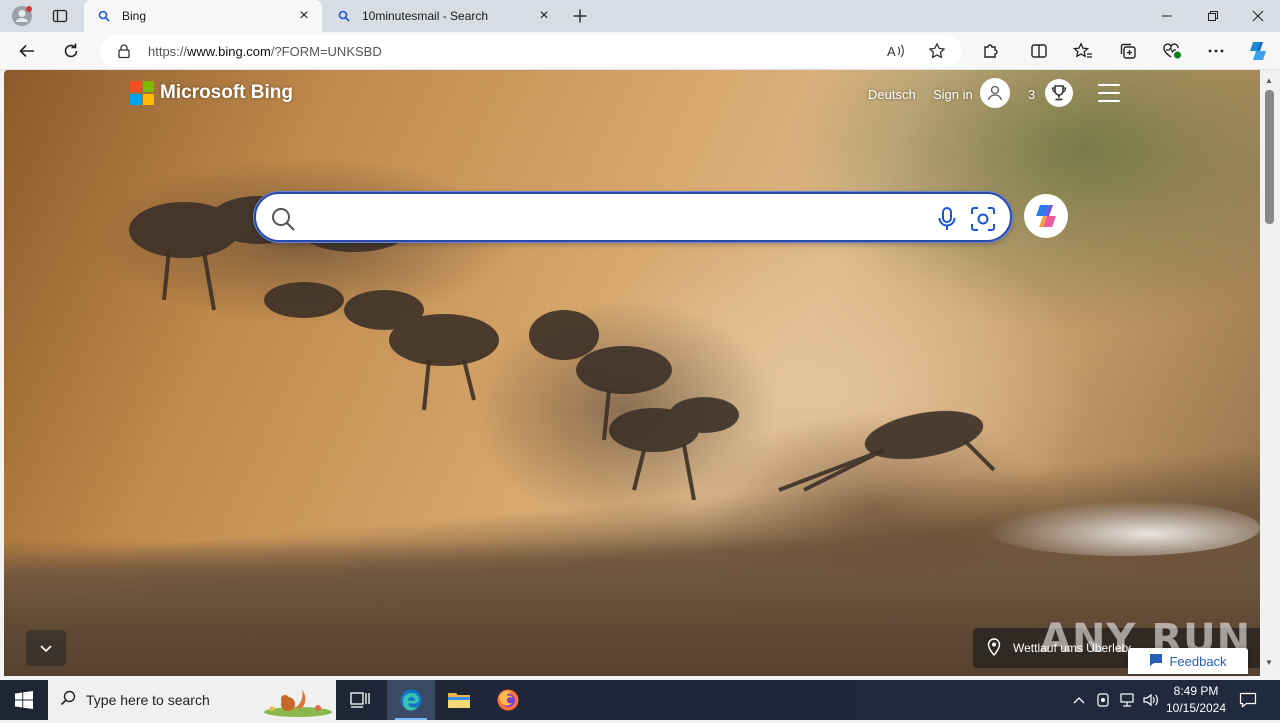 Image resolution: width=1280 pixels, height=723 pixels. Describe the element at coordinates (616, 218) in the screenshot. I see `search-input` at that location.